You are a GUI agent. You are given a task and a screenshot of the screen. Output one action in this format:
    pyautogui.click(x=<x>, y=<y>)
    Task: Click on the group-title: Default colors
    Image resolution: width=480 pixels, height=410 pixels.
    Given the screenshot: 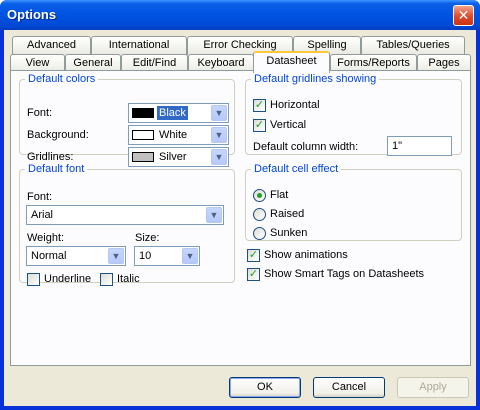 What is the action you would take?
    pyautogui.click(x=62, y=79)
    